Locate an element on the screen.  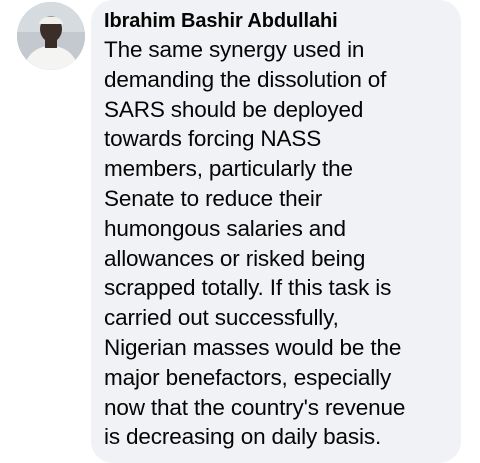
avatar is located at coordinates (51, 36).